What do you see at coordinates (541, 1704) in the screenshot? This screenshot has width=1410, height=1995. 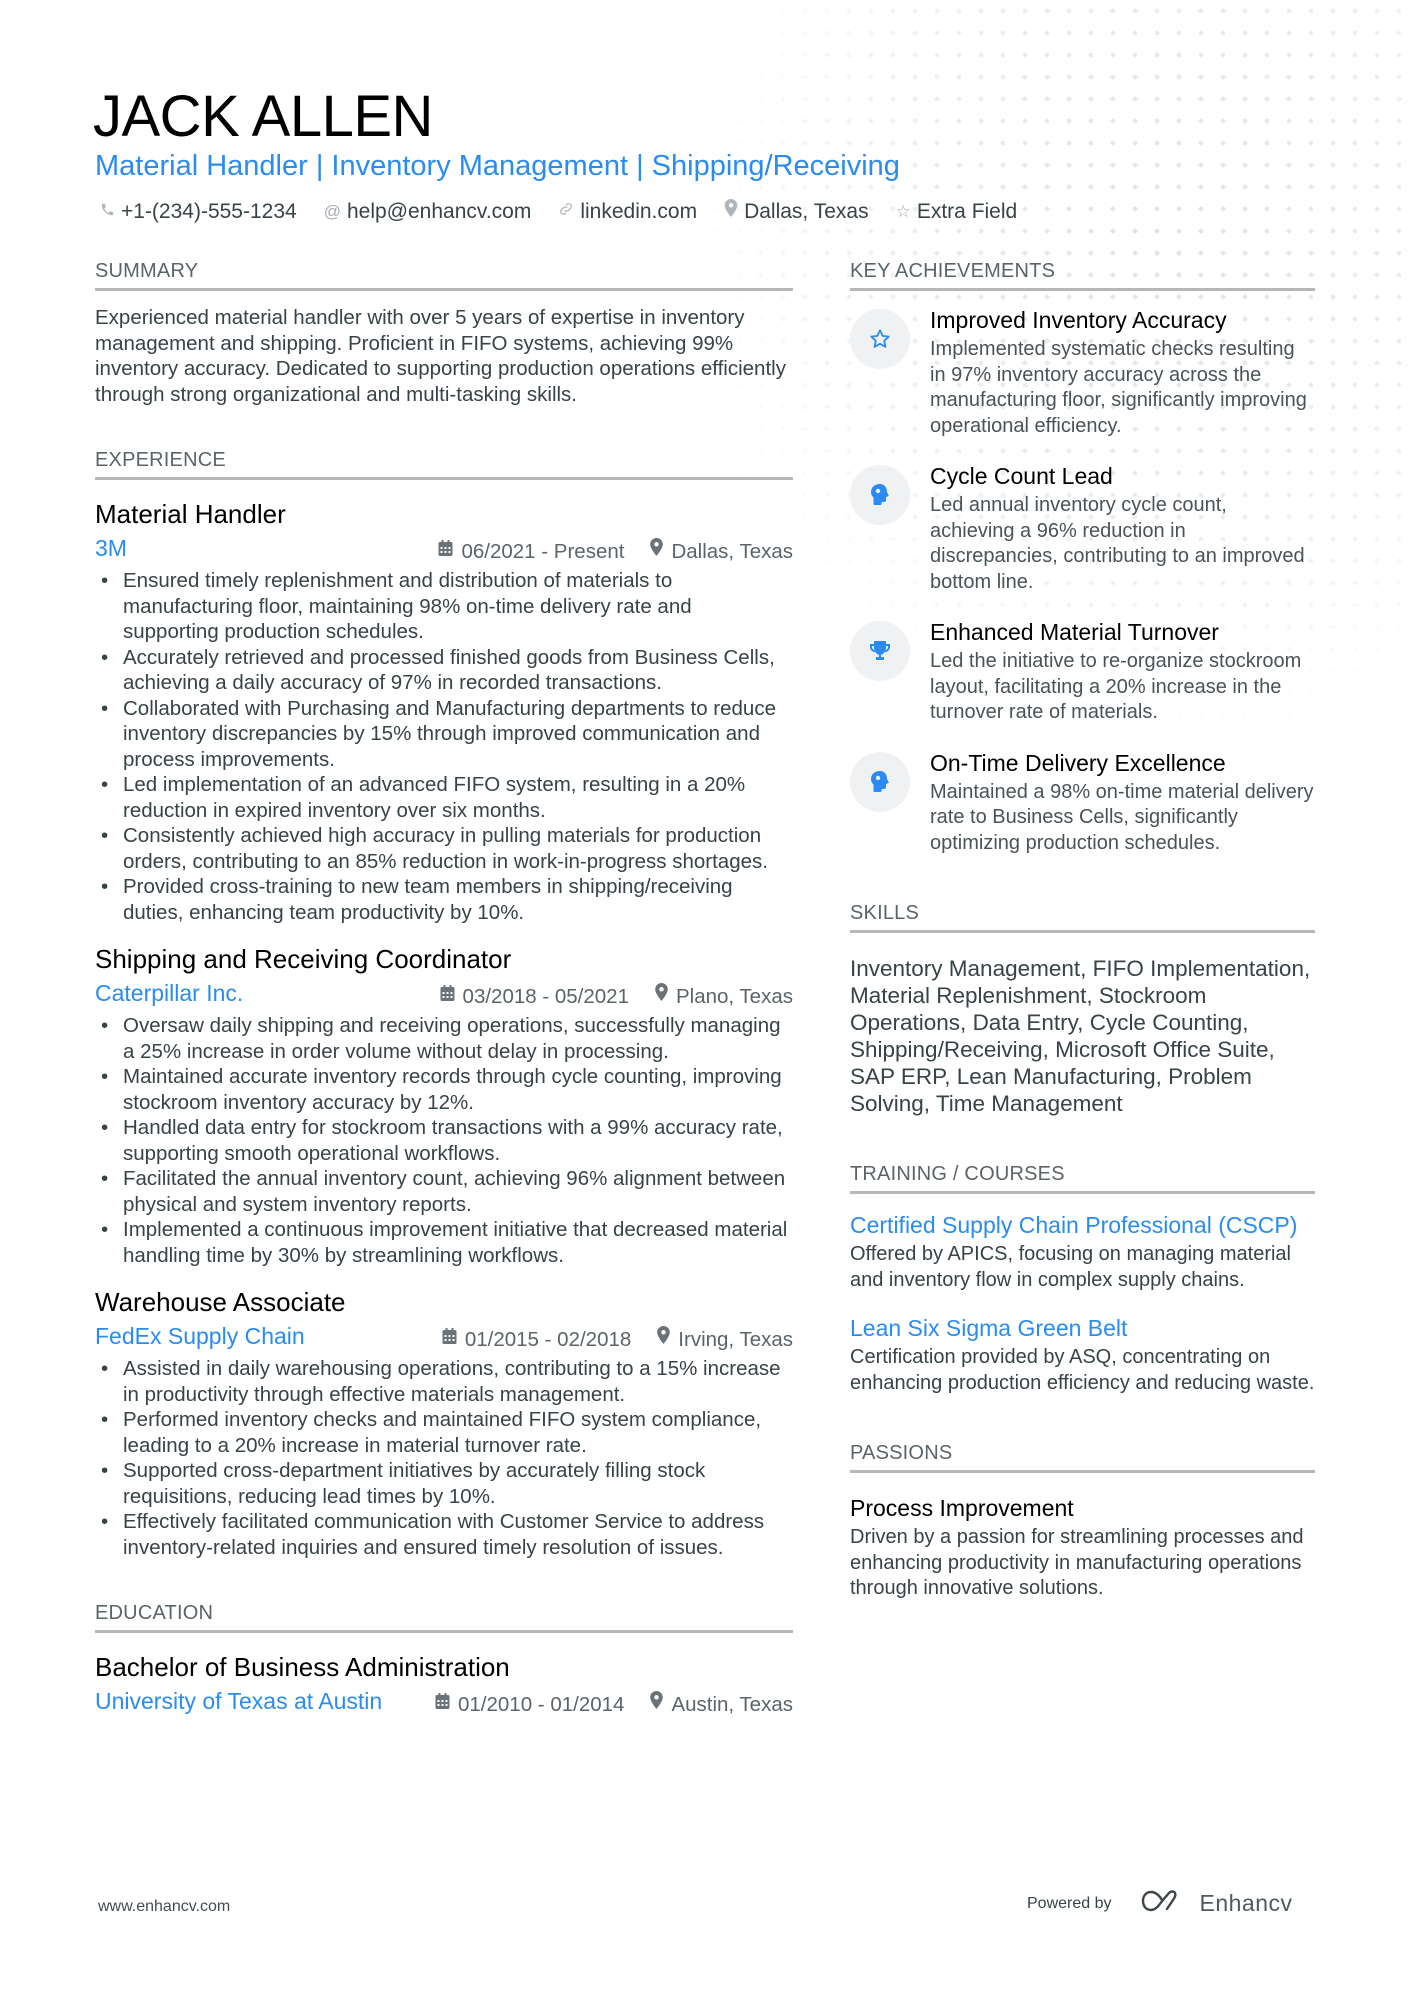 I see `education-dates: 01/2010 - 01/2014` at bounding box center [541, 1704].